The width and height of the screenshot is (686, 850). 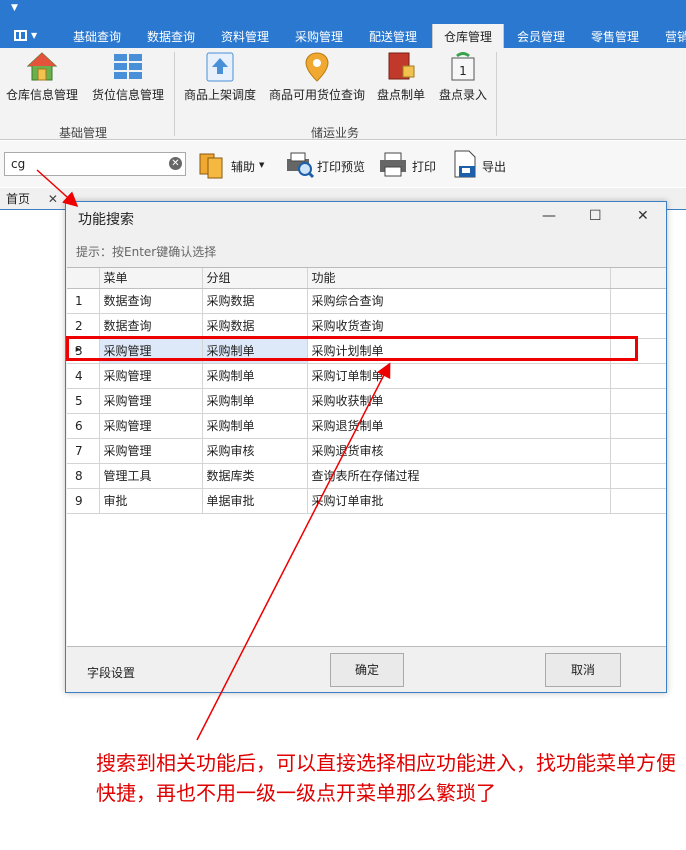 What do you see at coordinates (255, 501) in the screenshot?
I see `cell-group: 单据审批` at bounding box center [255, 501].